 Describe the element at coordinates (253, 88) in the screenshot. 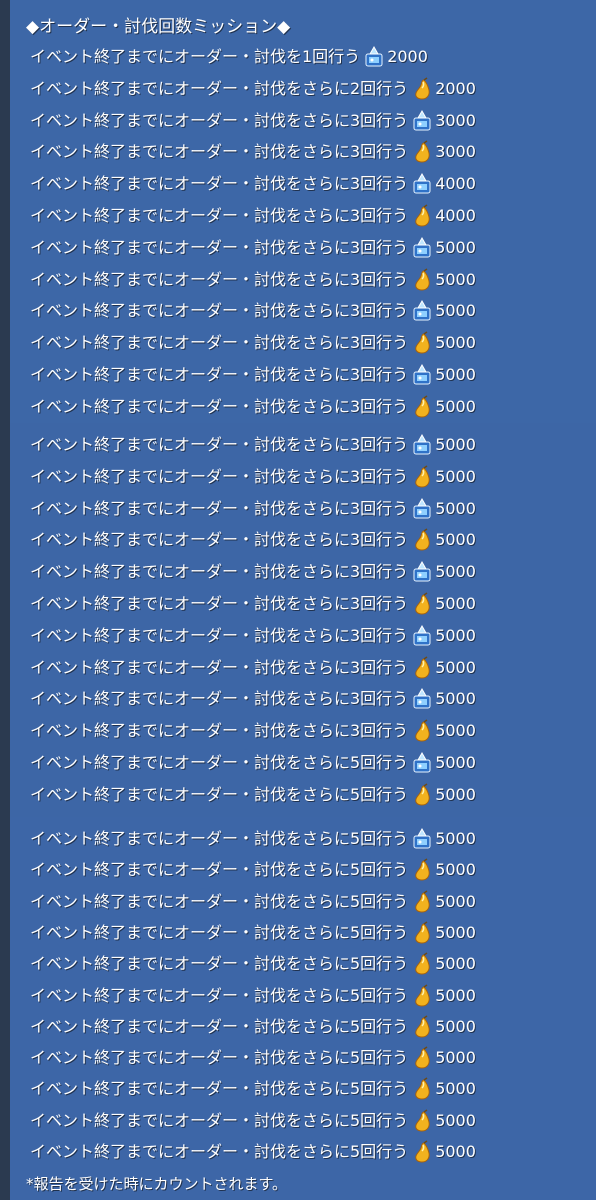

I see `mission-row: イベント終了までにオーダー・討伐をさらに2回行う 2000` at that location.